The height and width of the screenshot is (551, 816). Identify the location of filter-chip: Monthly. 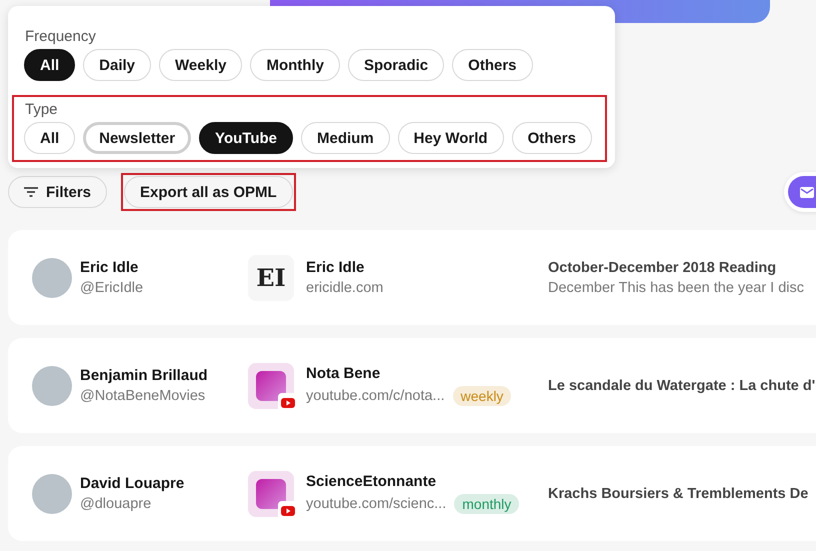
(295, 65).